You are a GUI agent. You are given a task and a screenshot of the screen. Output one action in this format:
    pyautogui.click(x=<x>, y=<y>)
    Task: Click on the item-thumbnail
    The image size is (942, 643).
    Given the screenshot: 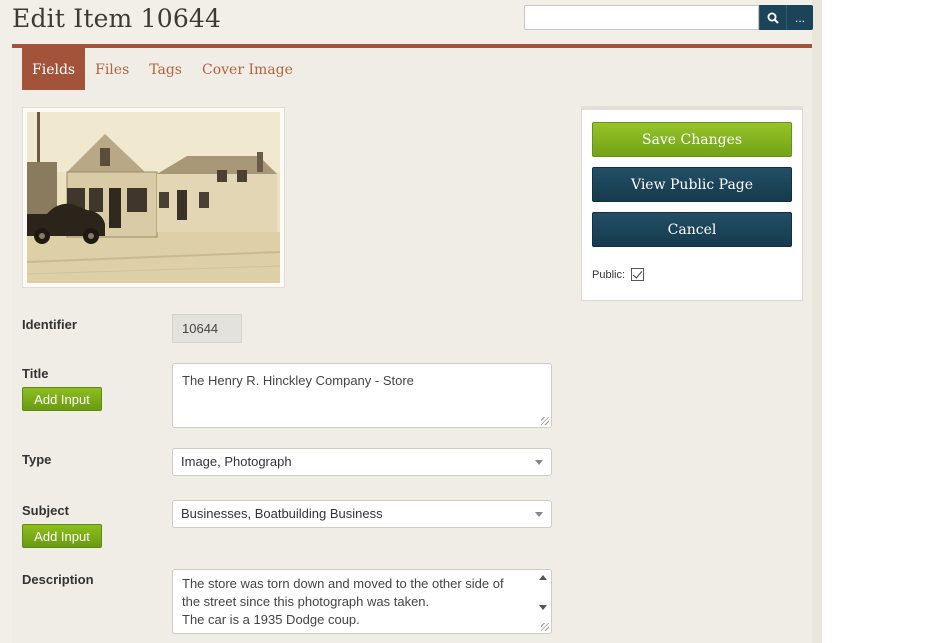 What is the action you would take?
    pyautogui.click(x=153, y=197)
    